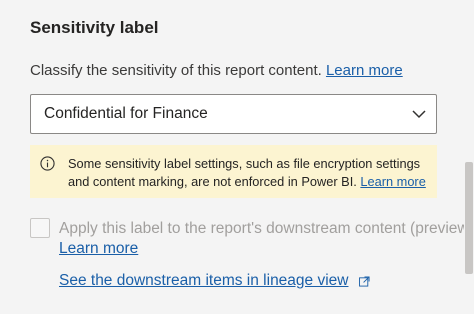 The image size is (474, 314). I want to click on dropdown-selected-value: Confidential for Finance, so click(126, 113).